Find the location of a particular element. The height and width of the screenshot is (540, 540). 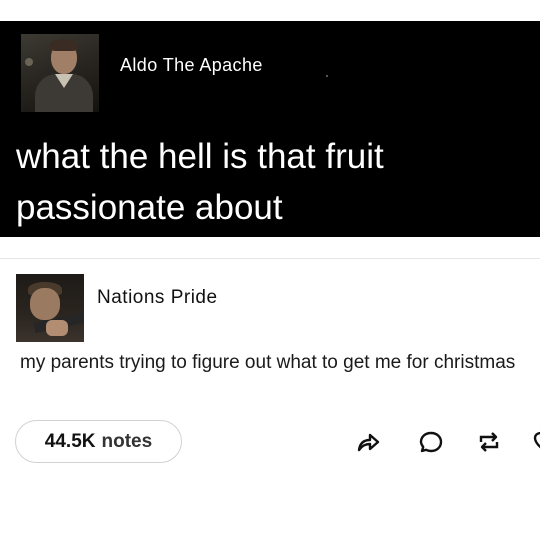

post-author: Nations Pride is located at coordinates (157, 298).